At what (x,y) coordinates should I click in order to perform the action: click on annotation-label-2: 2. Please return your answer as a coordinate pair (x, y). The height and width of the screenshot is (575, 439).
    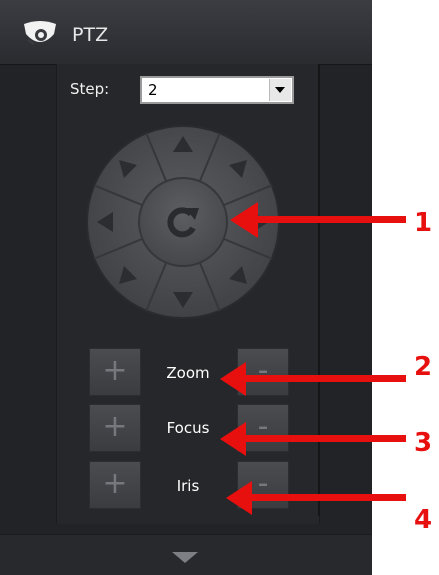
    Looking at the image, I should click on (423, 367).